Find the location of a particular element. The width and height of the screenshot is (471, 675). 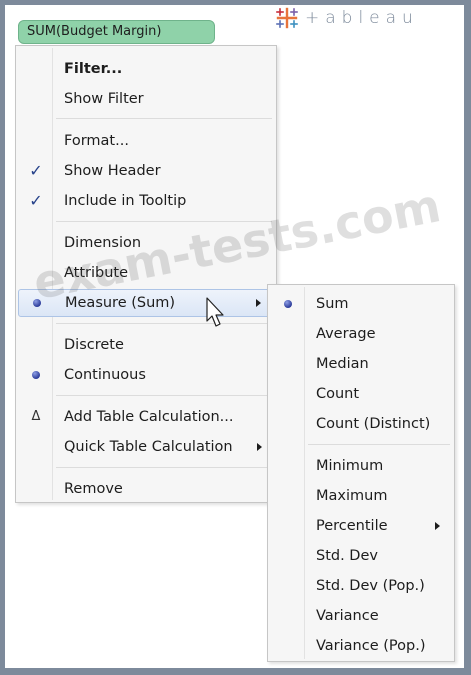

menu-item-label: Count (Distinct) is located at coordinates (373, 424).